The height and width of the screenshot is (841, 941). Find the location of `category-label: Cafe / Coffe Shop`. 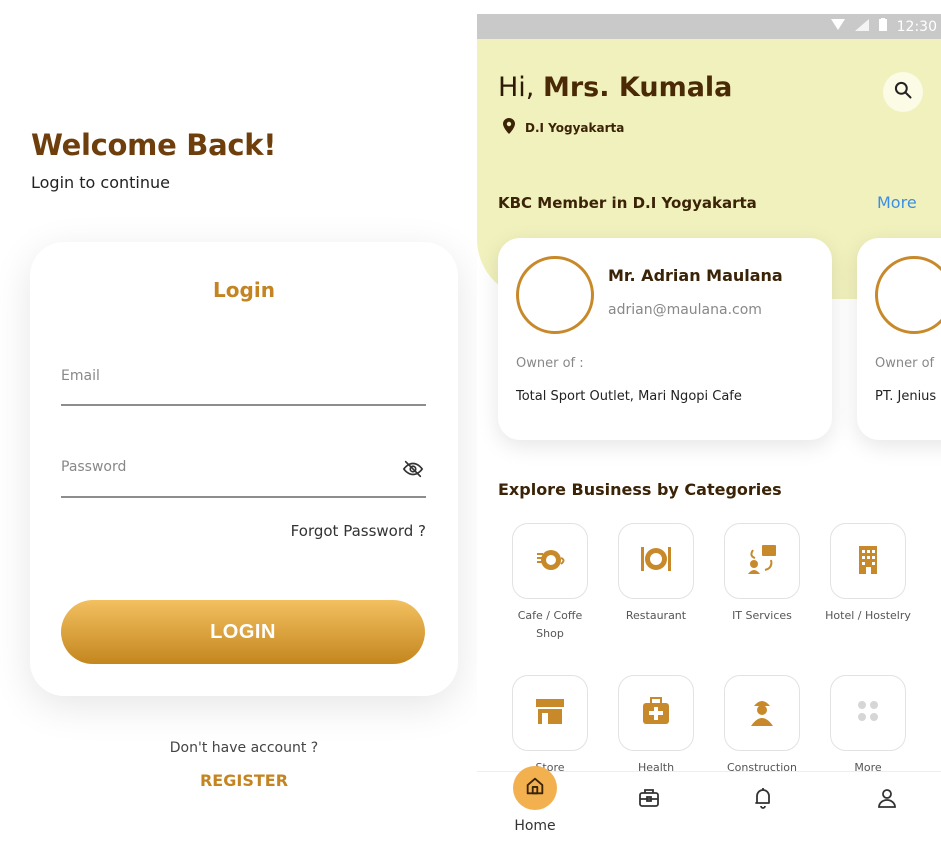

category-label: Cafe / Coffe Shop is located at coordinates (550, 624).